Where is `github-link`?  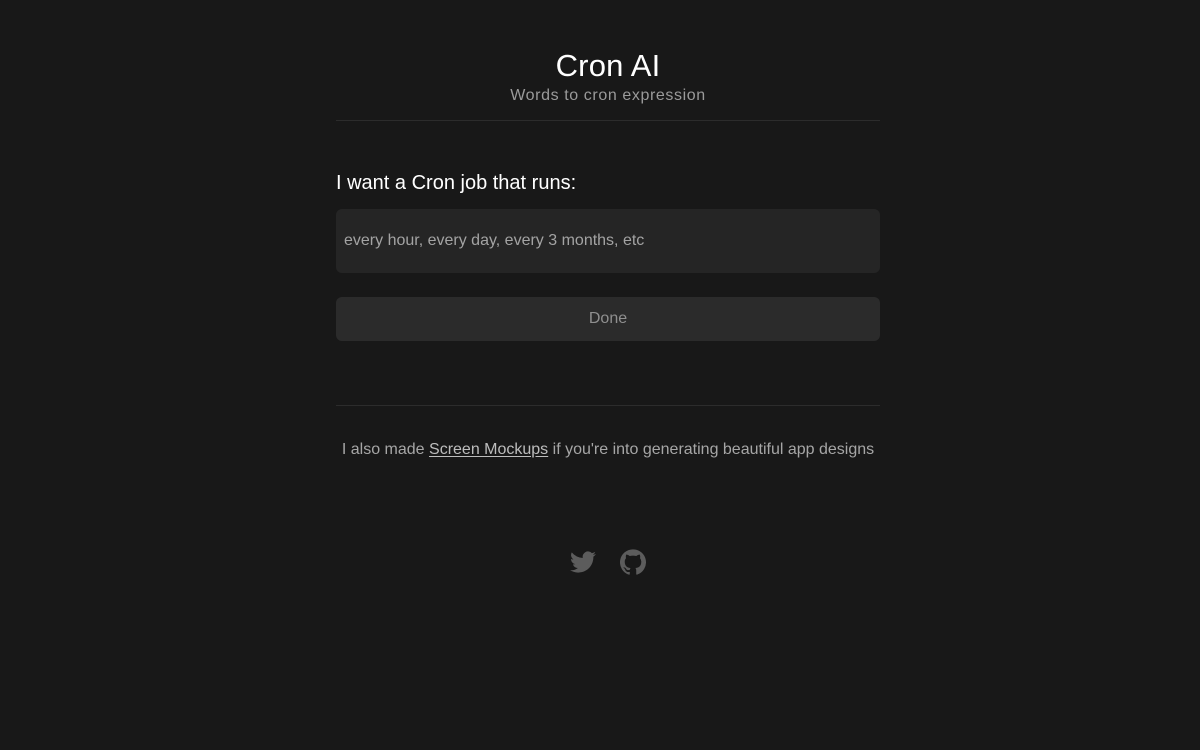
github-link is located at coordinates (633, 562).